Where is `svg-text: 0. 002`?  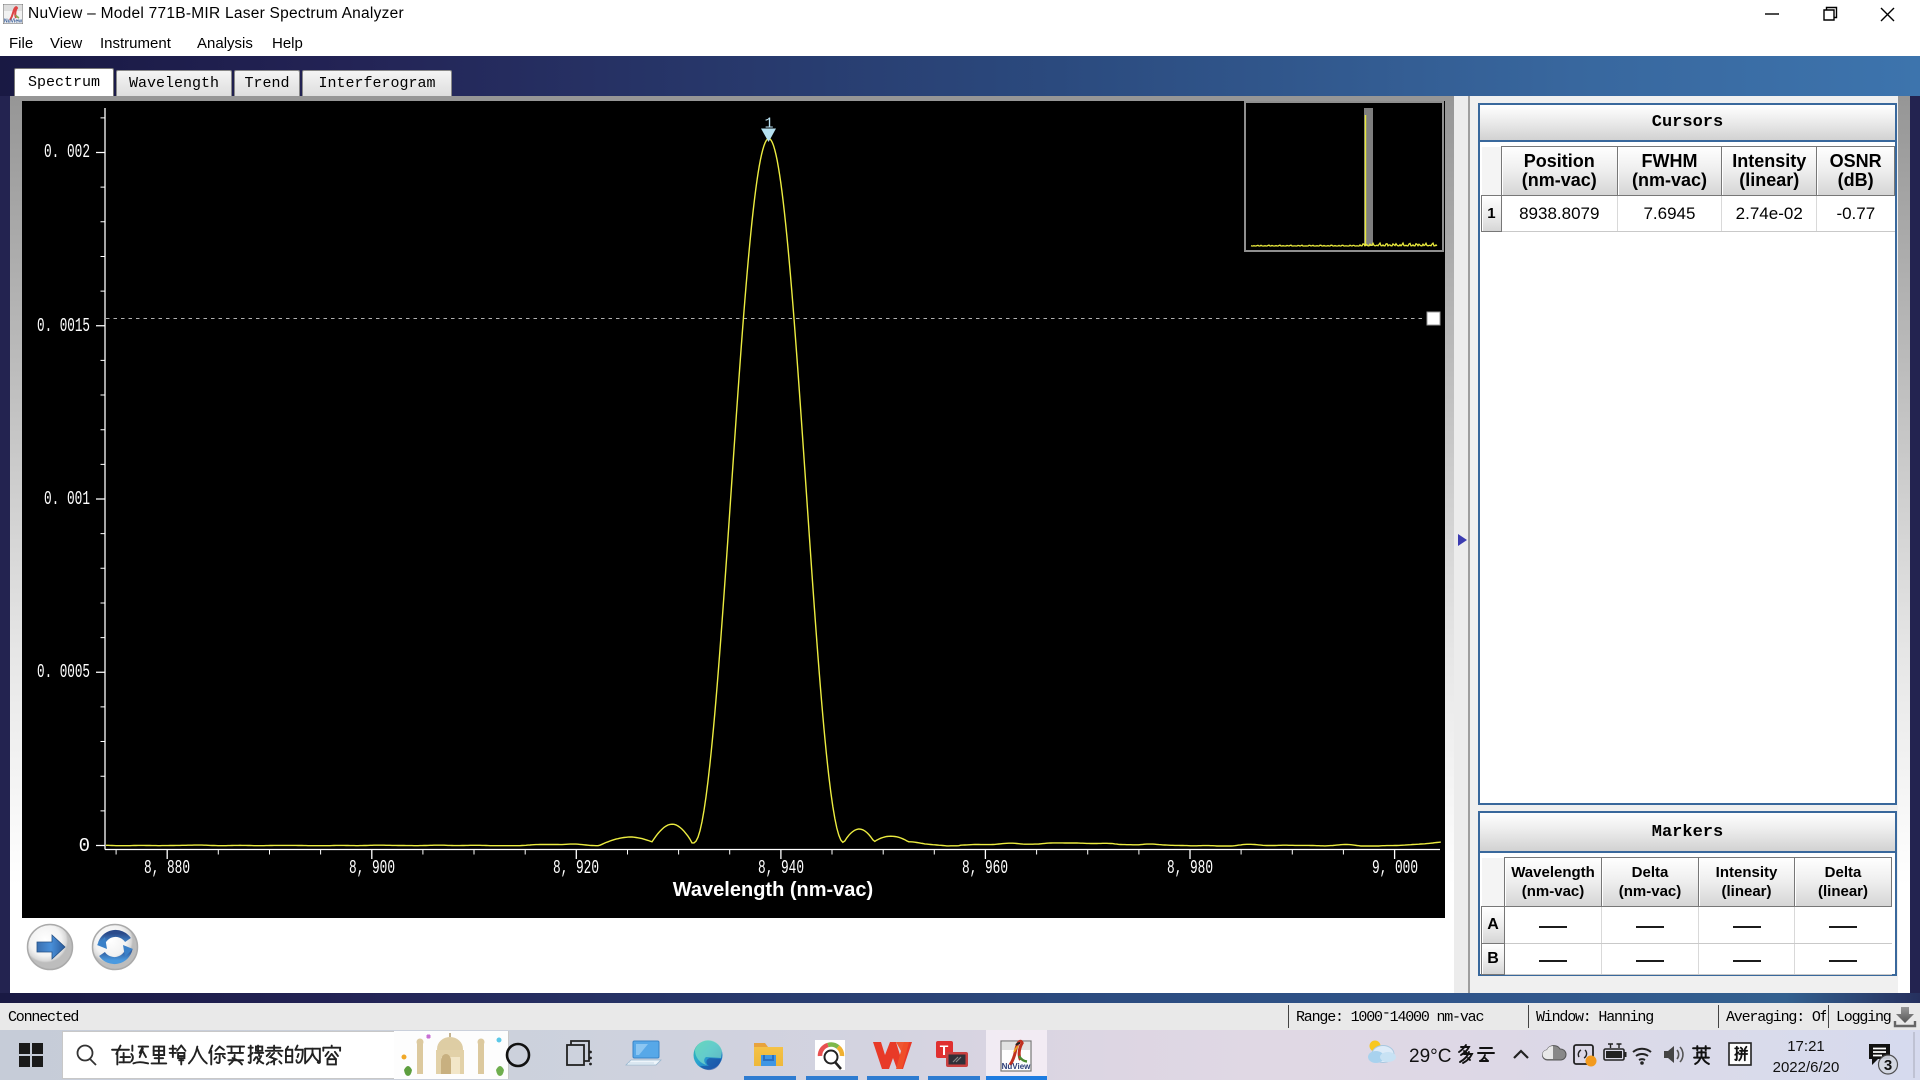
svg-text: 0. 002 is located at coordinates (67, 152).